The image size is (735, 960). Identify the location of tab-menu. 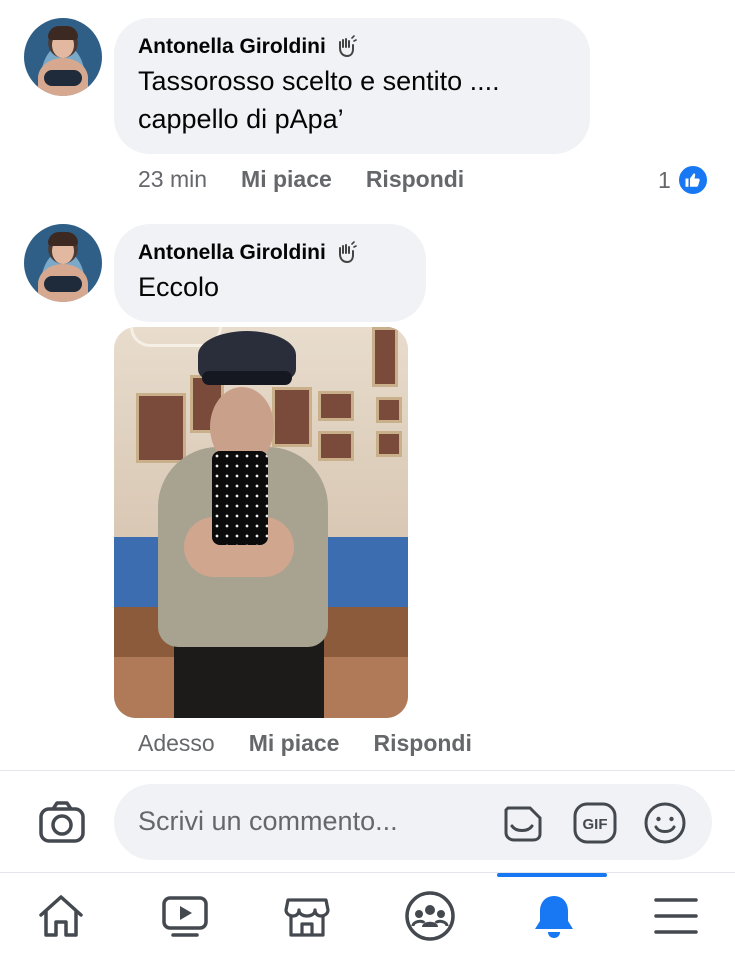
(676, 916).